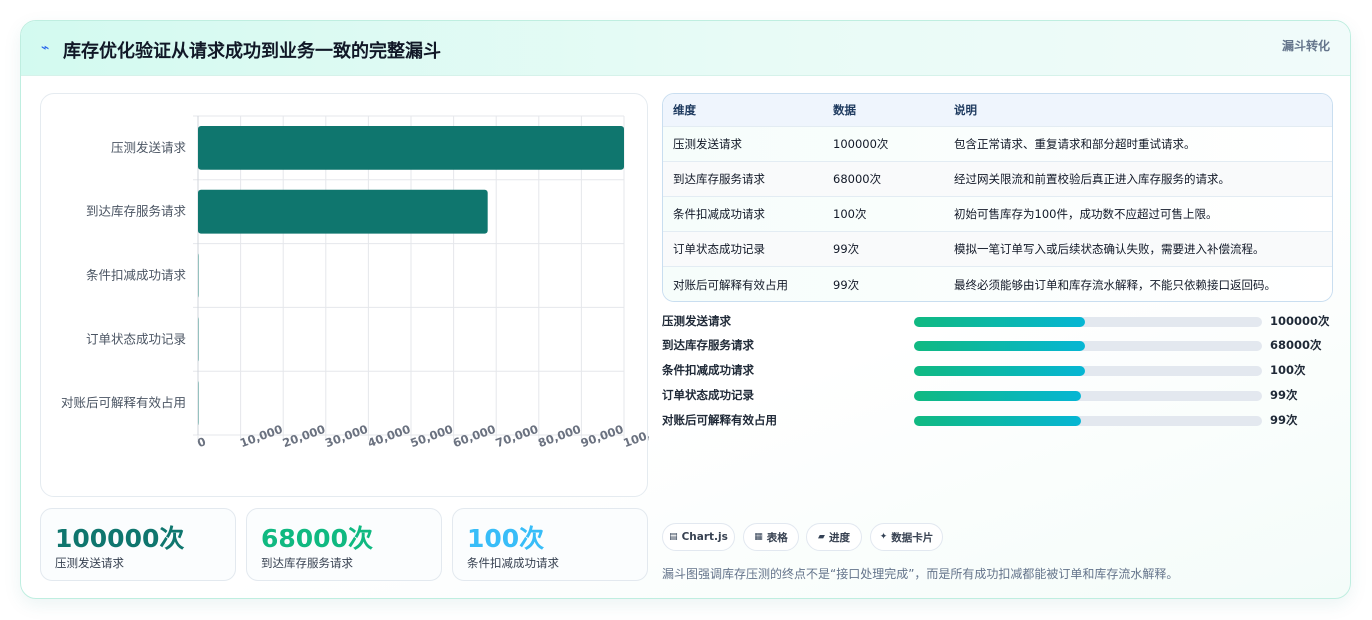 The width and height of the screenshot is (1372, 620). I want to click on table-cell: 到达库存服务请求, so click(719, 179).